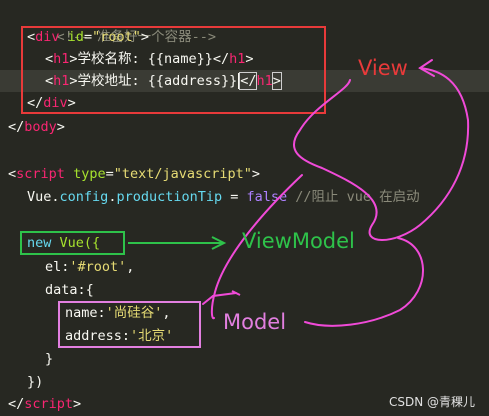 Image resolution: width=489 pixels, height=416 pixels. What do you see at coordinates (431, 402) in the screenshot?
I see `watermark: CSDN @青稞儿` at bounding box center [431, 402].